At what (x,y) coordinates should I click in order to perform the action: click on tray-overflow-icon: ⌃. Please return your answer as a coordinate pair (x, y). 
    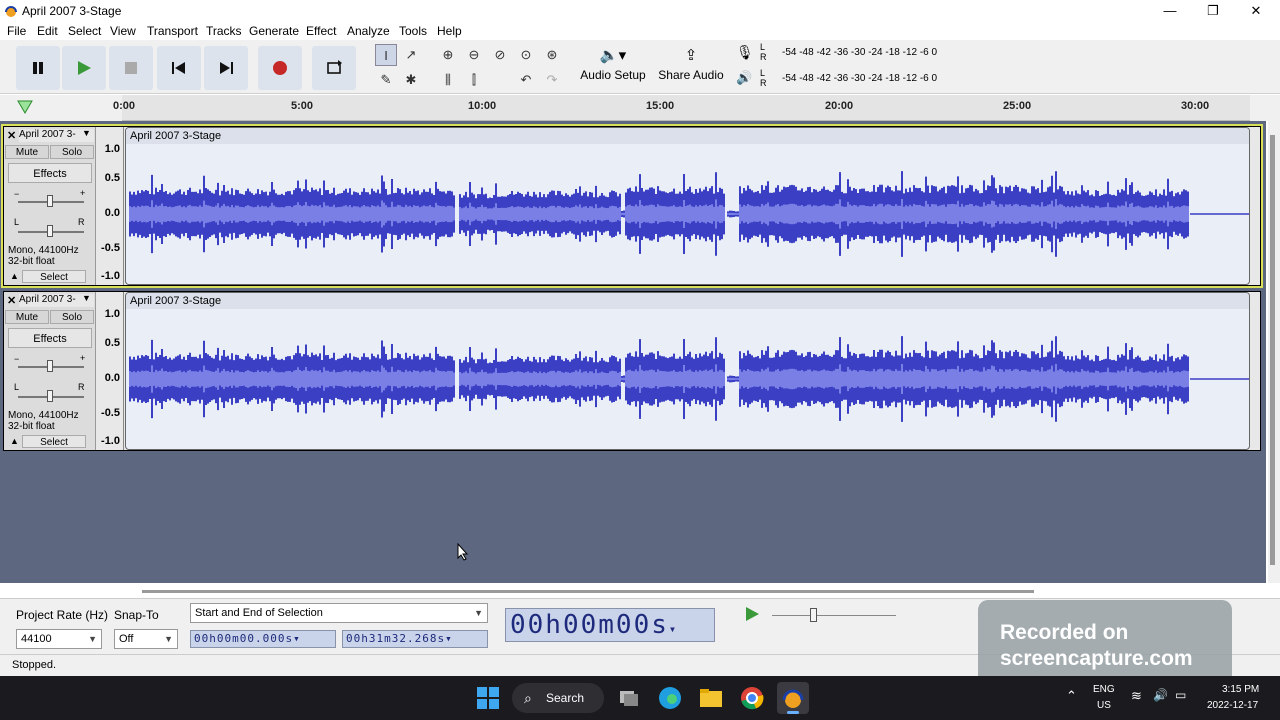
    Looking at the image, I should click on (1071, 696).